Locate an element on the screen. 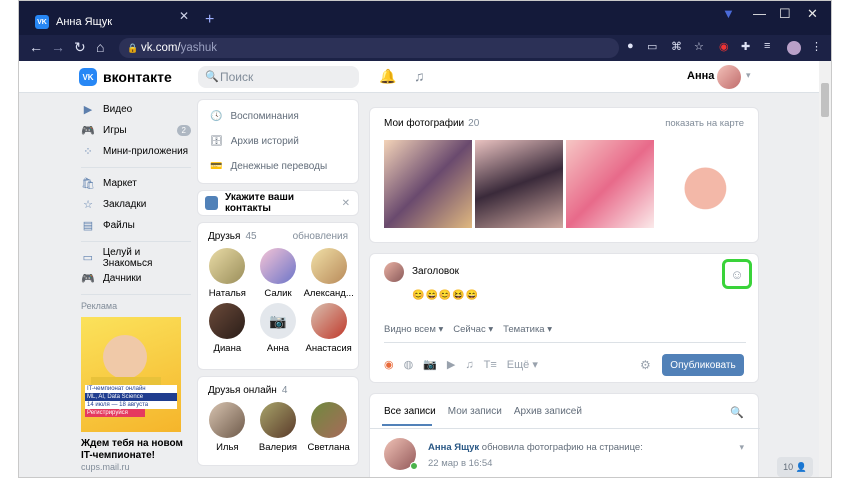 This screenshot has width=850, height=478. bookmark-star-icon: ☆ is located at coordinates (699, 46).